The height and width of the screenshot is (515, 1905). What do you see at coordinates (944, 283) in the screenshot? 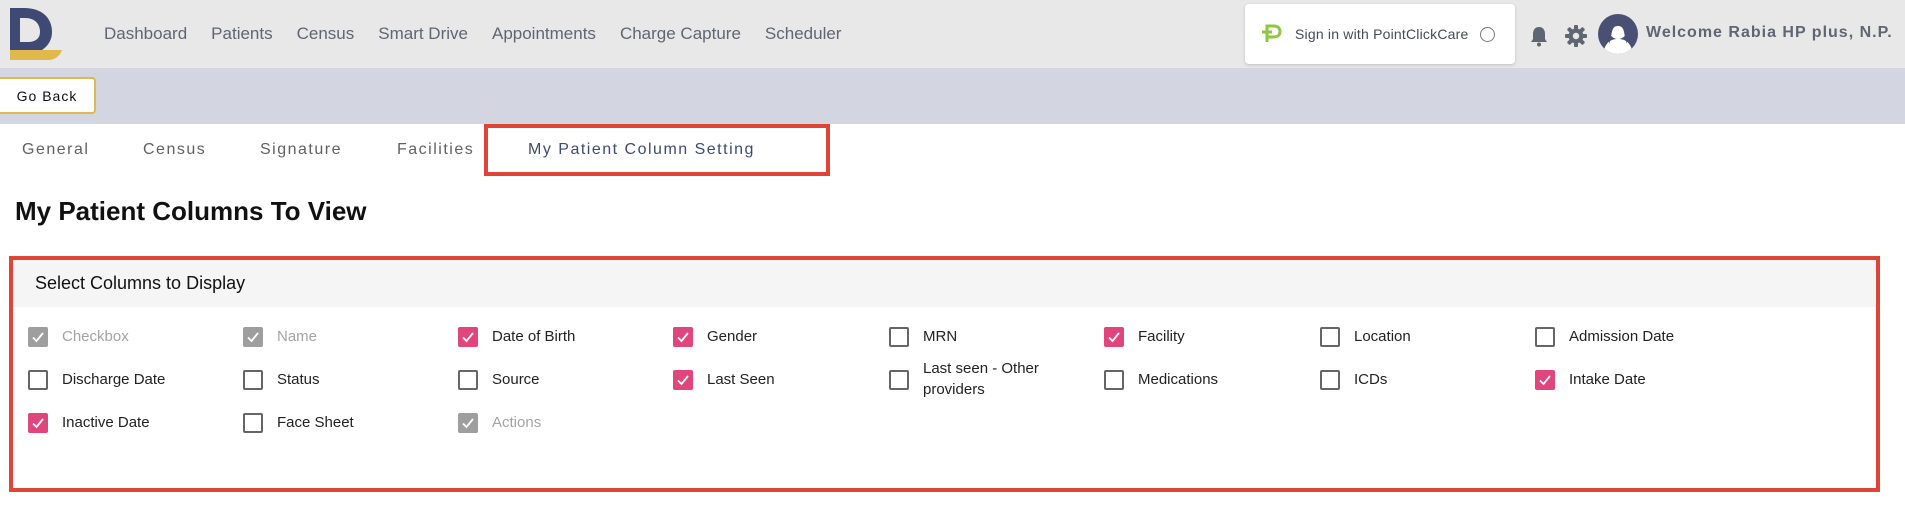
I see `columns-card-header: Select Columns to Display` at bounding box center [944, 283].